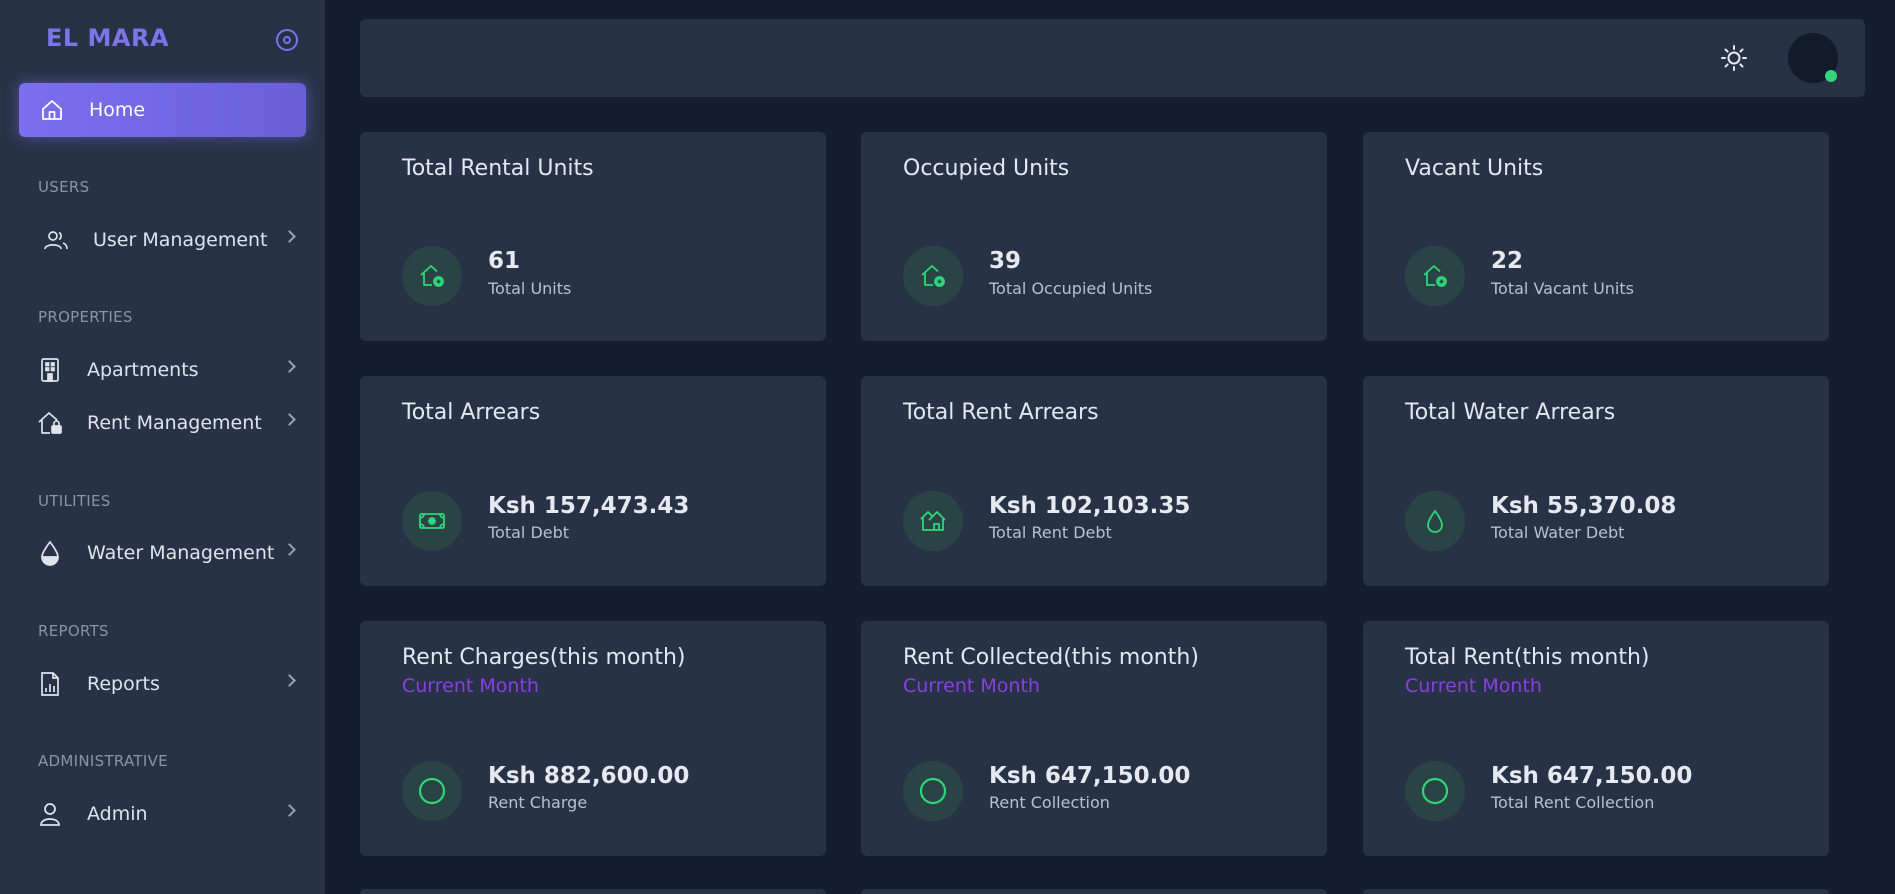 The width and height of the screenshot is (1895, 894). What do you see at coordinates (986, 168) in the screenshot?
I see `card-title: Occupied Units` at bounding box center [986, 168].